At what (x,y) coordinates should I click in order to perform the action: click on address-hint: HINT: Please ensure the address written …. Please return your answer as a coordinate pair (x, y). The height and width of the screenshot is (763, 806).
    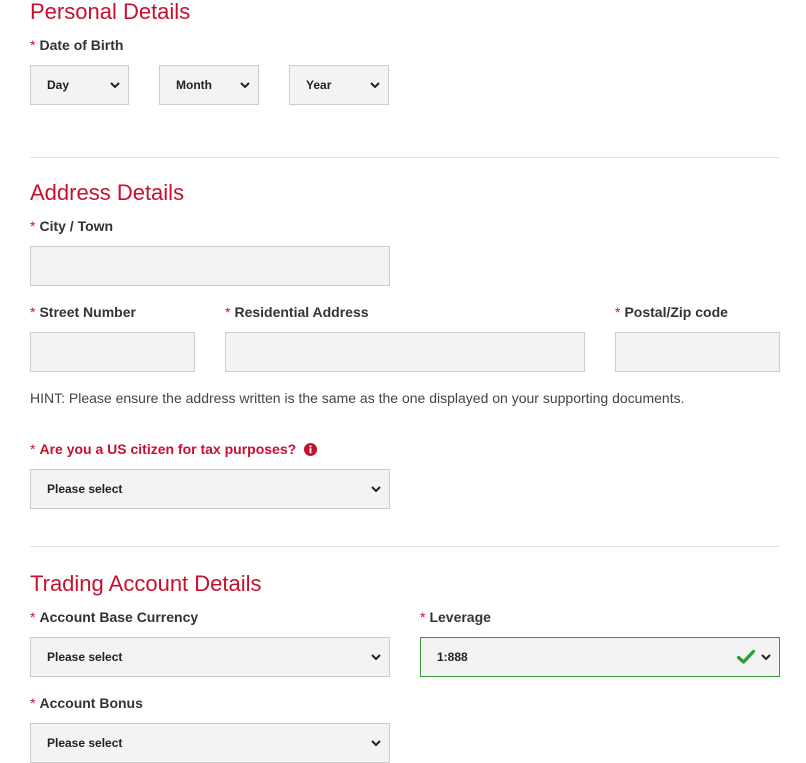
    Looking at the image, I should click on (357, 398).